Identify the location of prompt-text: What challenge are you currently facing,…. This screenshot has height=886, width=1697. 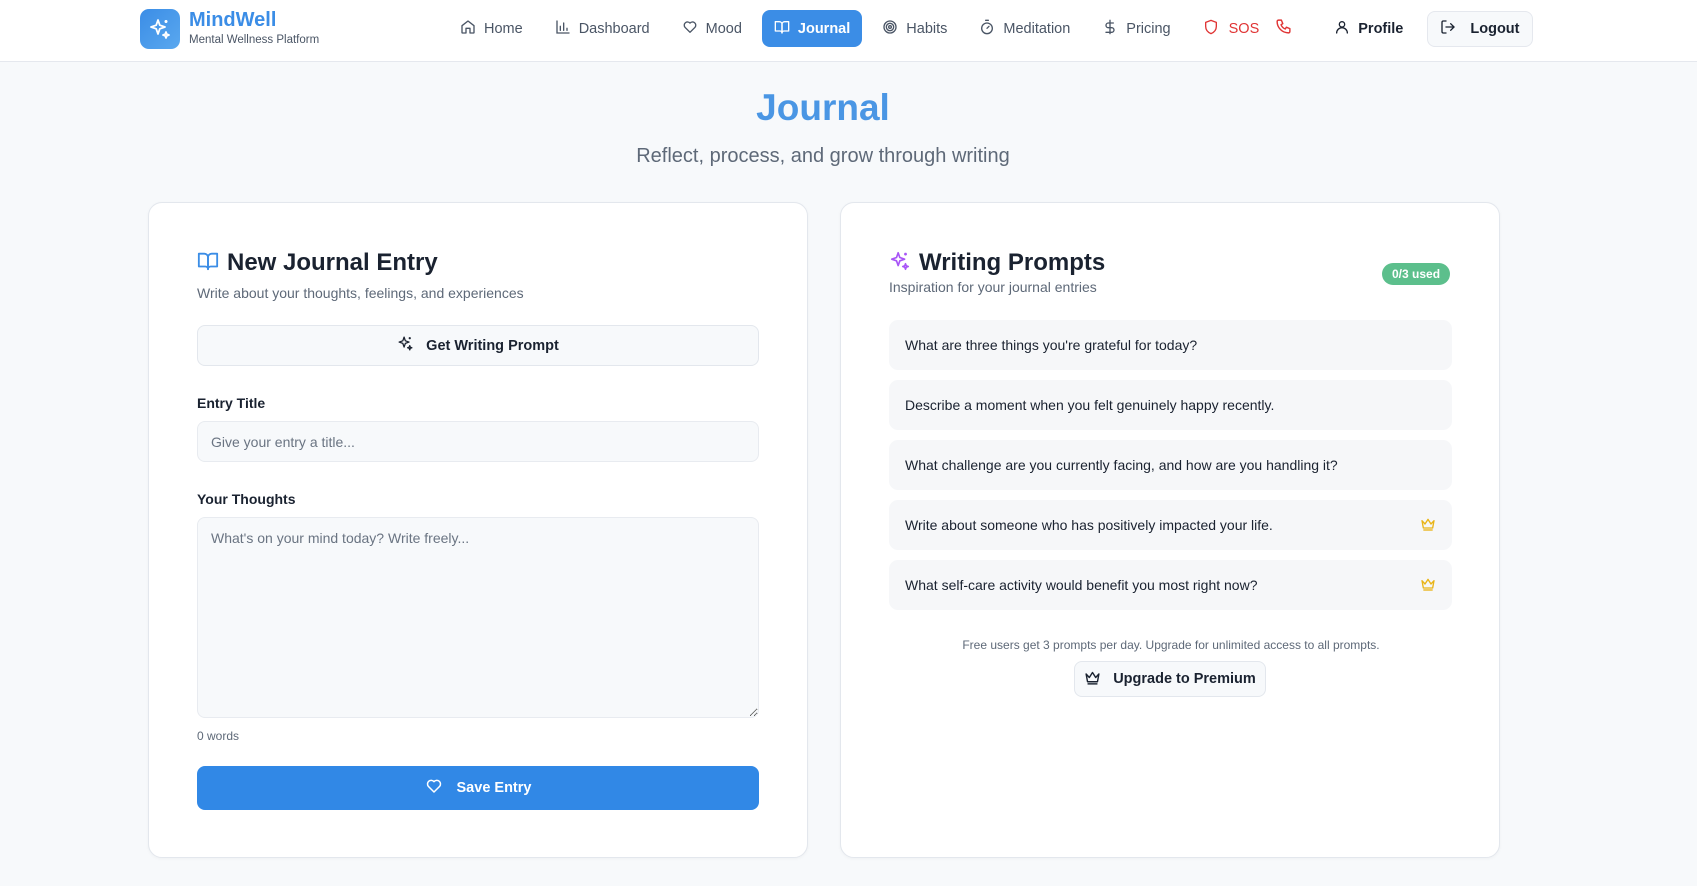
(1121, 465).